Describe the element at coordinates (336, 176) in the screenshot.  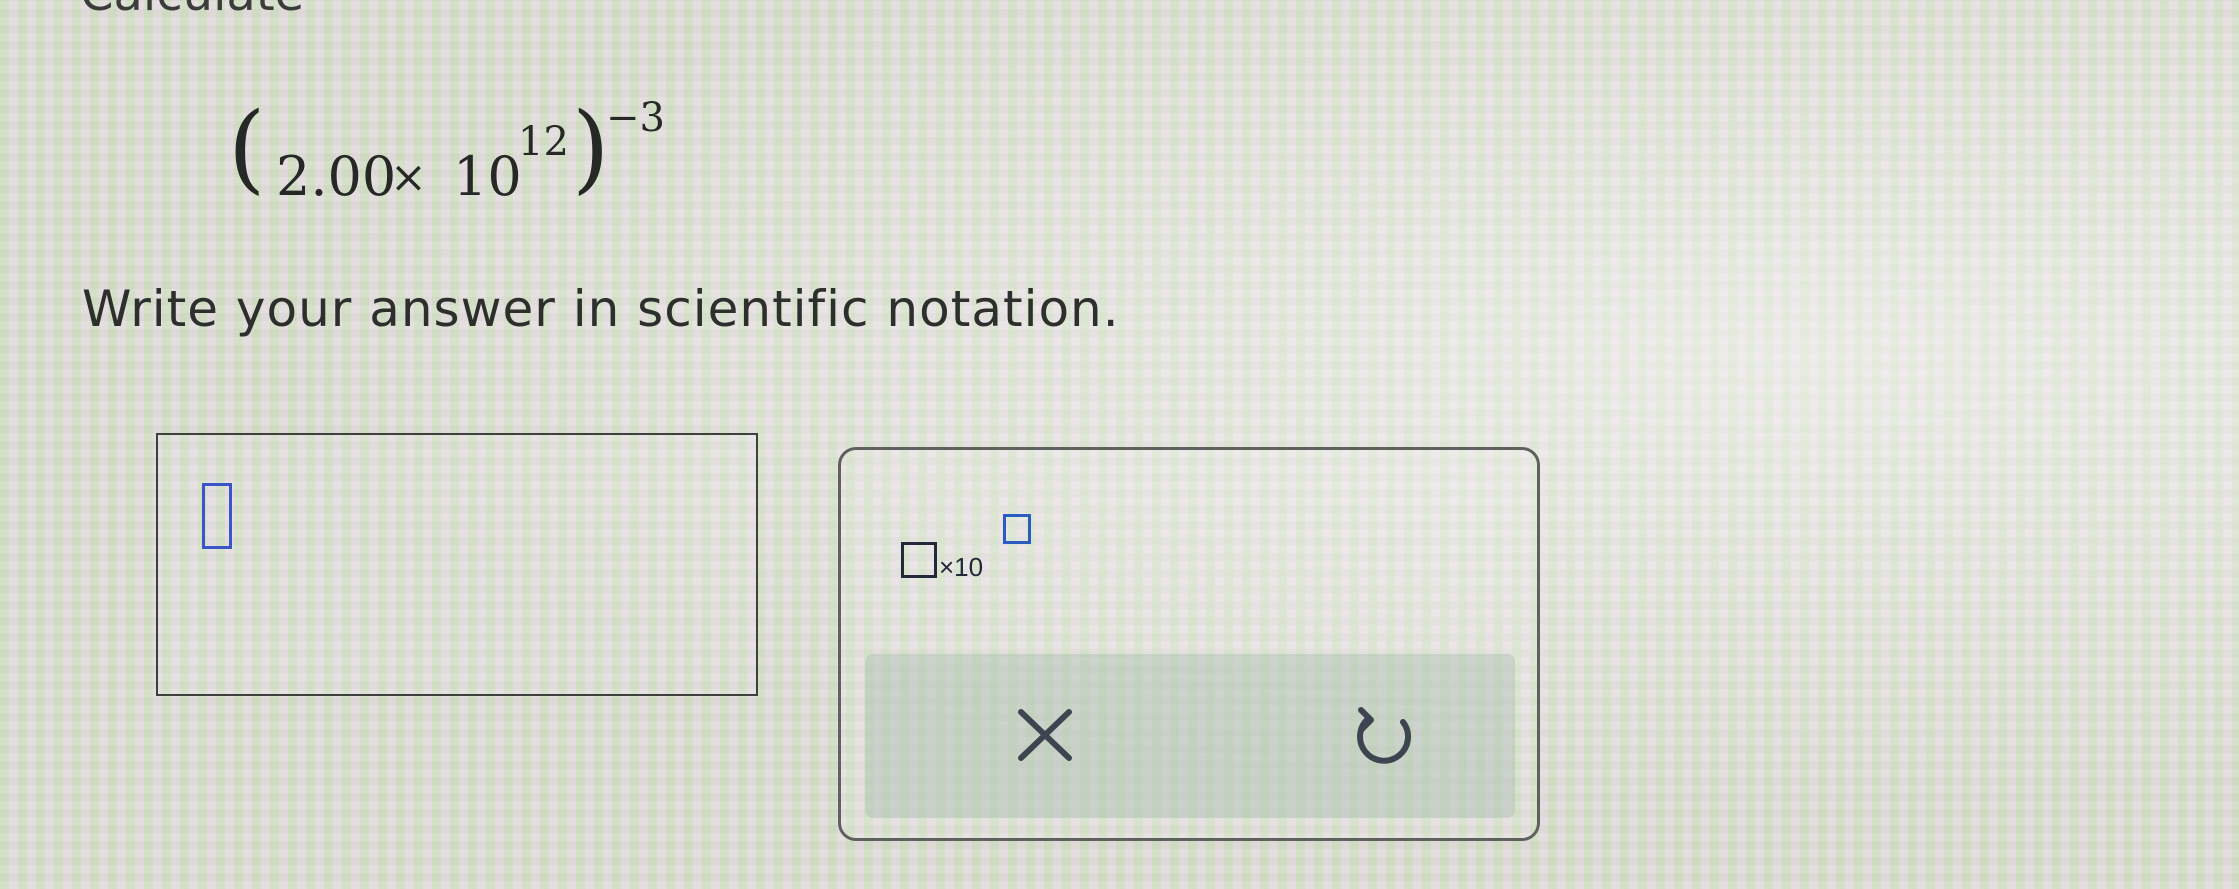
I see `expression-mantissa: 2.00` at that location.